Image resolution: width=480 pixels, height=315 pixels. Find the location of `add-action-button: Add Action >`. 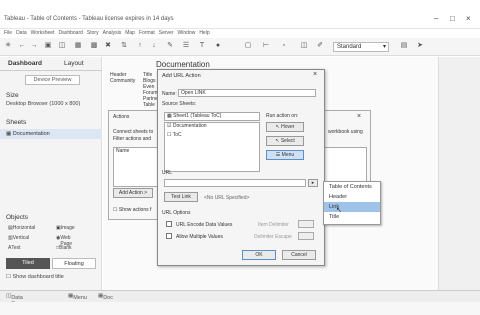

add-action-button: Add Action > is located at coordinates (133, 193).